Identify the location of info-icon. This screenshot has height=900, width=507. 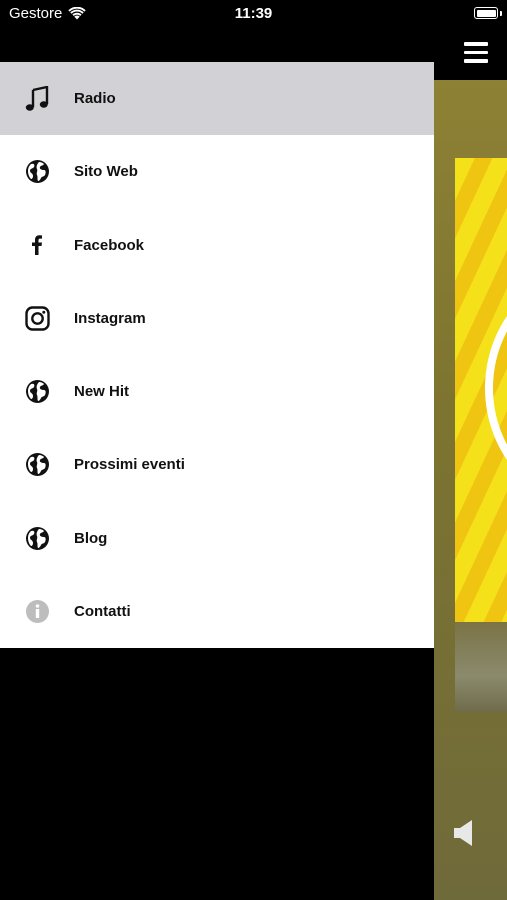
(37, 611).